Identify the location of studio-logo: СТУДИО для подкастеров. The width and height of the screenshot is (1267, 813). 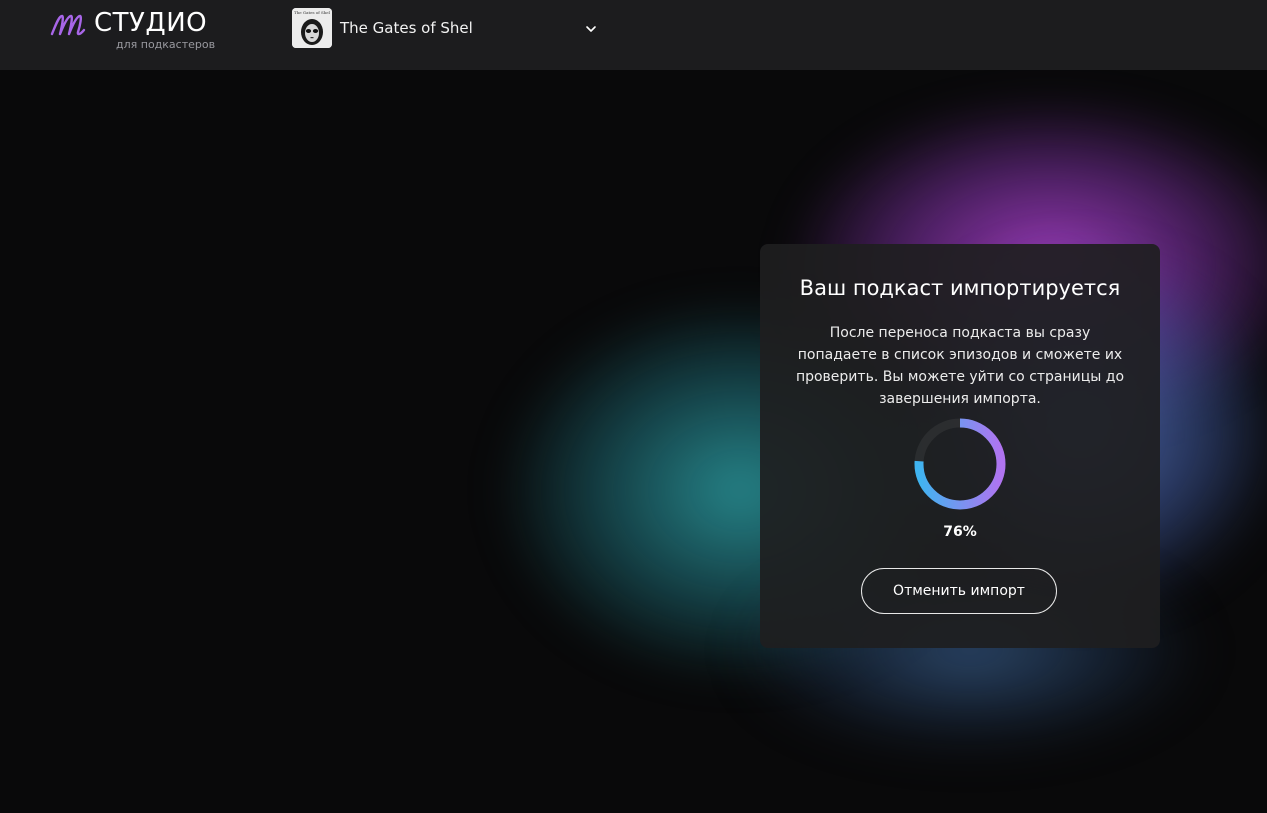
(137, 31).